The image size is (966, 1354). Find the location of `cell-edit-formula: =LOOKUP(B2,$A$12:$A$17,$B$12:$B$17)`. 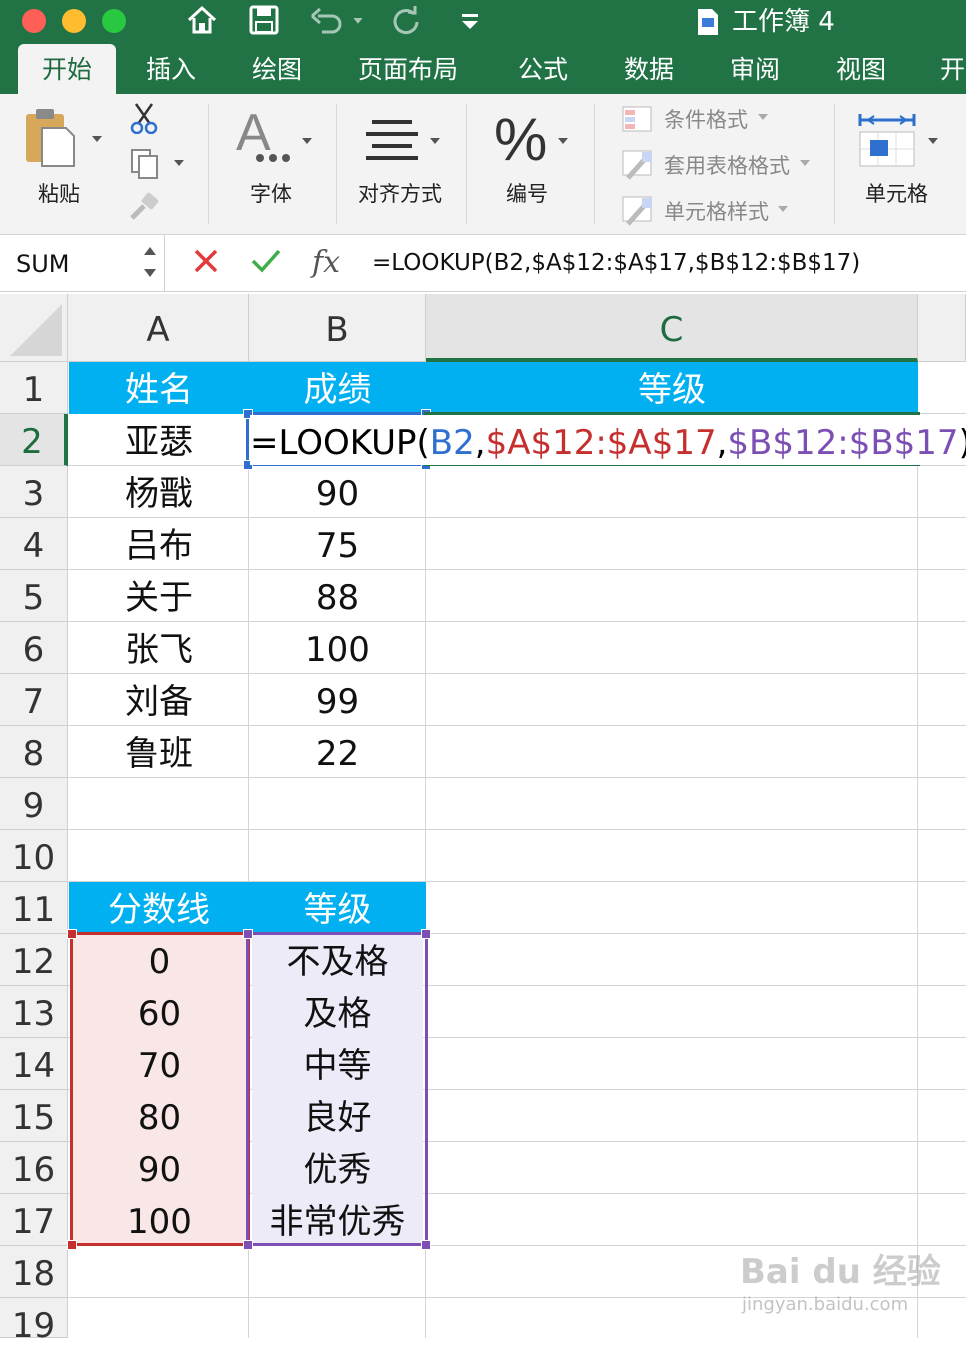

cell-edit-formula: =LOOKUP(B2,$A$12:$A$17,$B$12:$B$17) is located at coordinates (608, 440).